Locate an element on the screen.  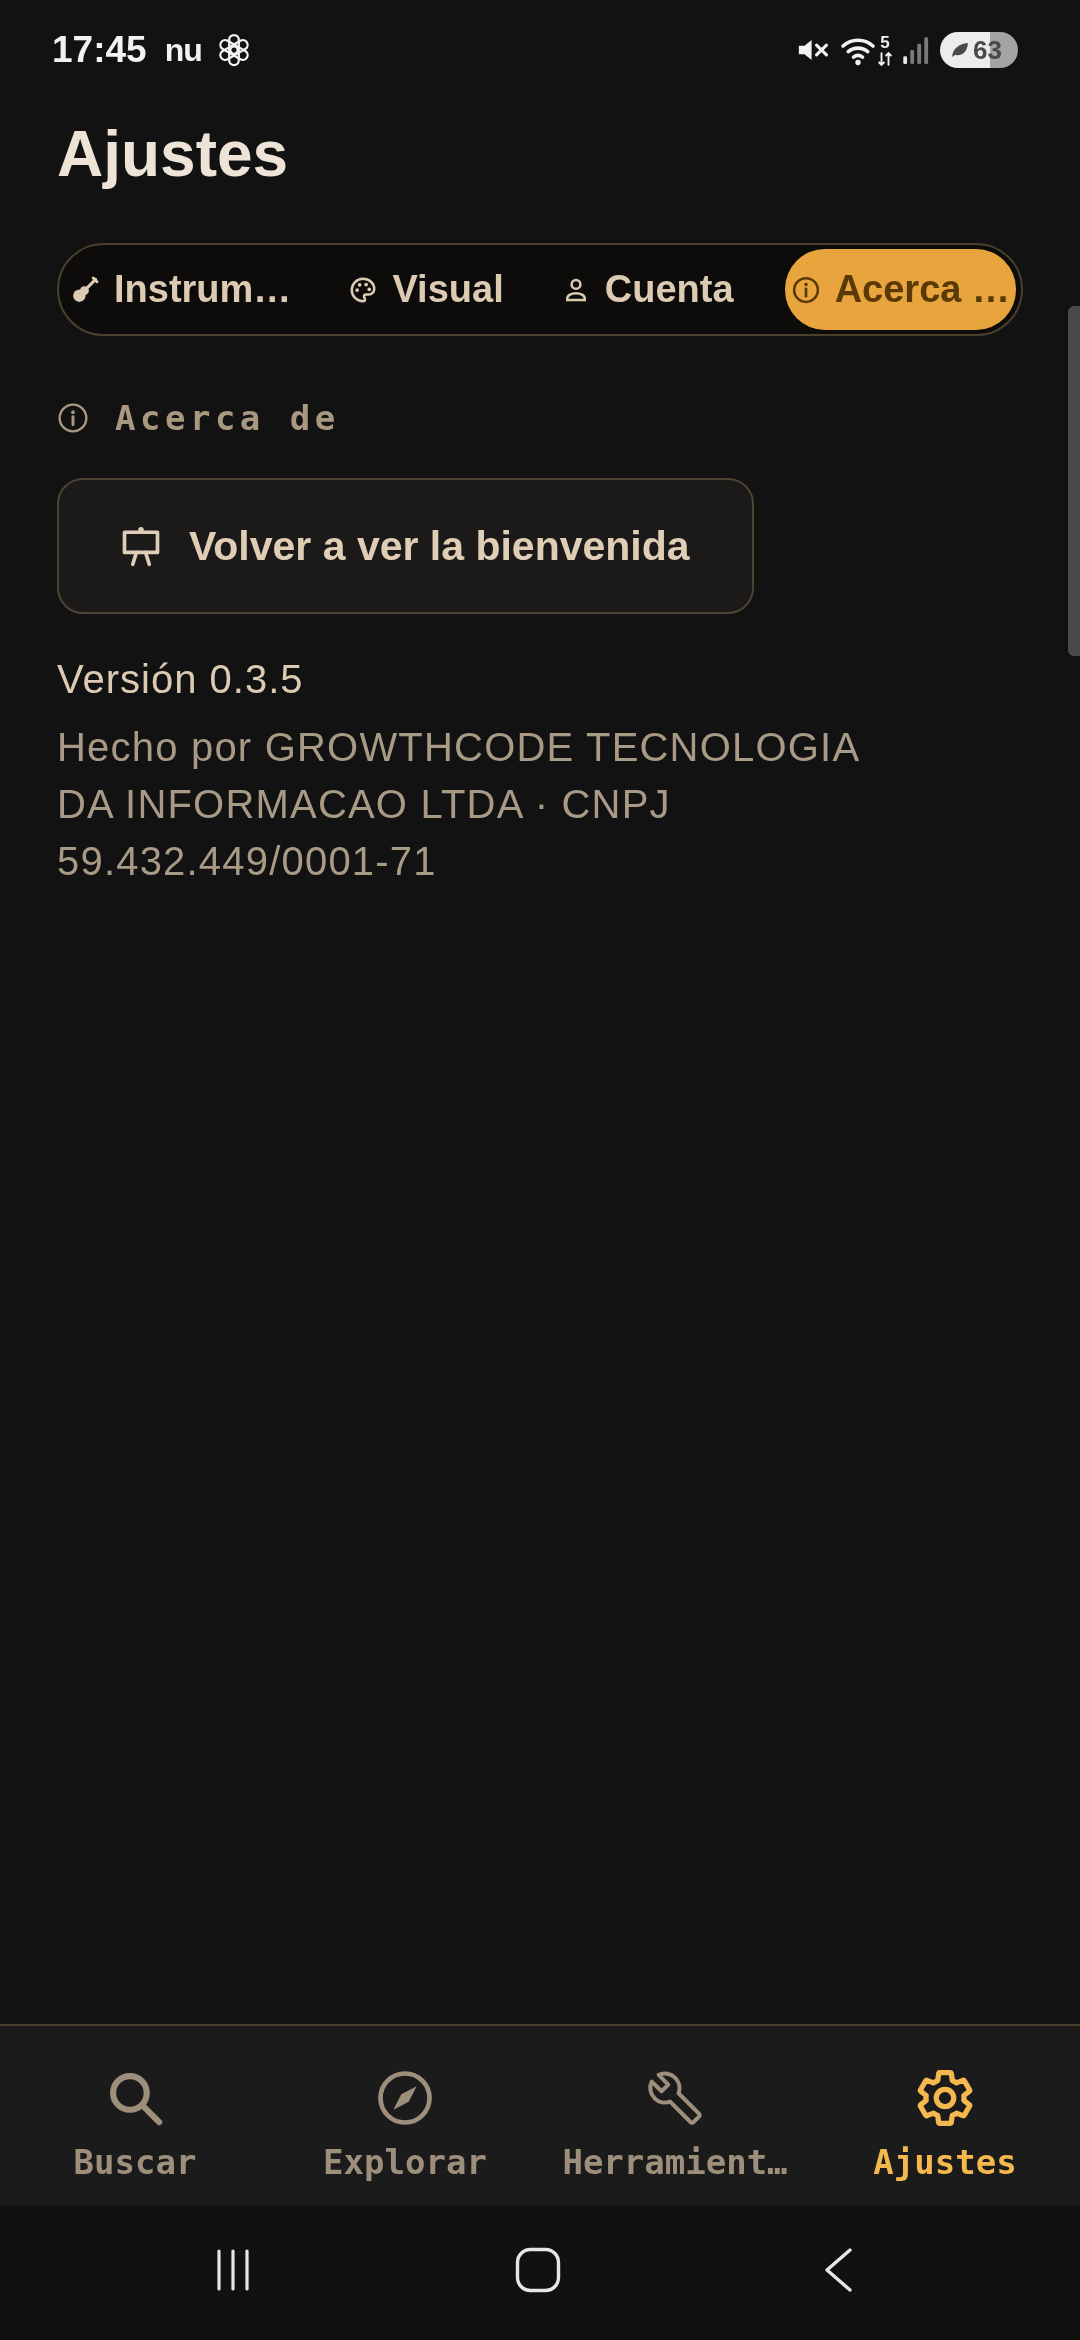
nav-tab: Ajustes is located at coordinates (945, 2126).